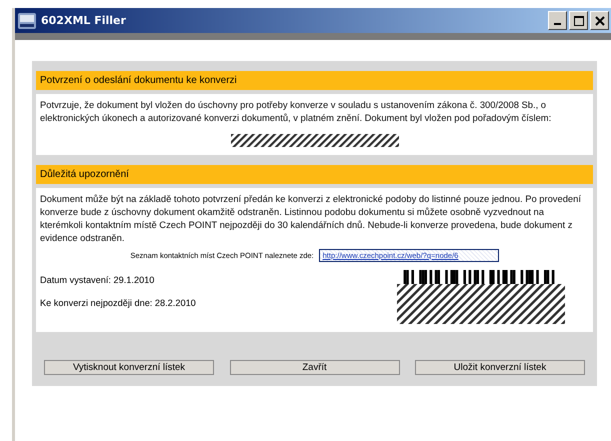 This screenshot has width=611, height=441. What do you see at coordinates (98, 280) in the screenshot?
I see `issue-date: Datum vystavení: 29.1.2010` at bounding box center [98, 280].